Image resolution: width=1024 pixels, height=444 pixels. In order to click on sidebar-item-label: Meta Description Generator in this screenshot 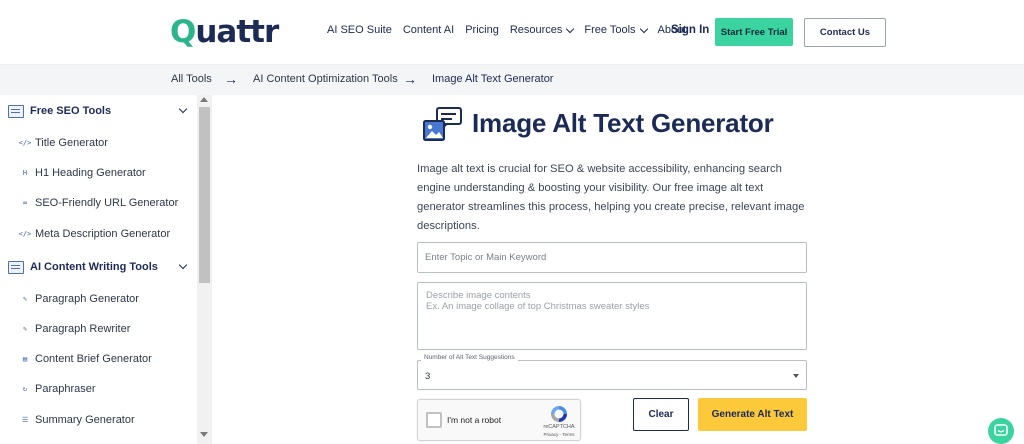, I will do `click(103, 234)`.